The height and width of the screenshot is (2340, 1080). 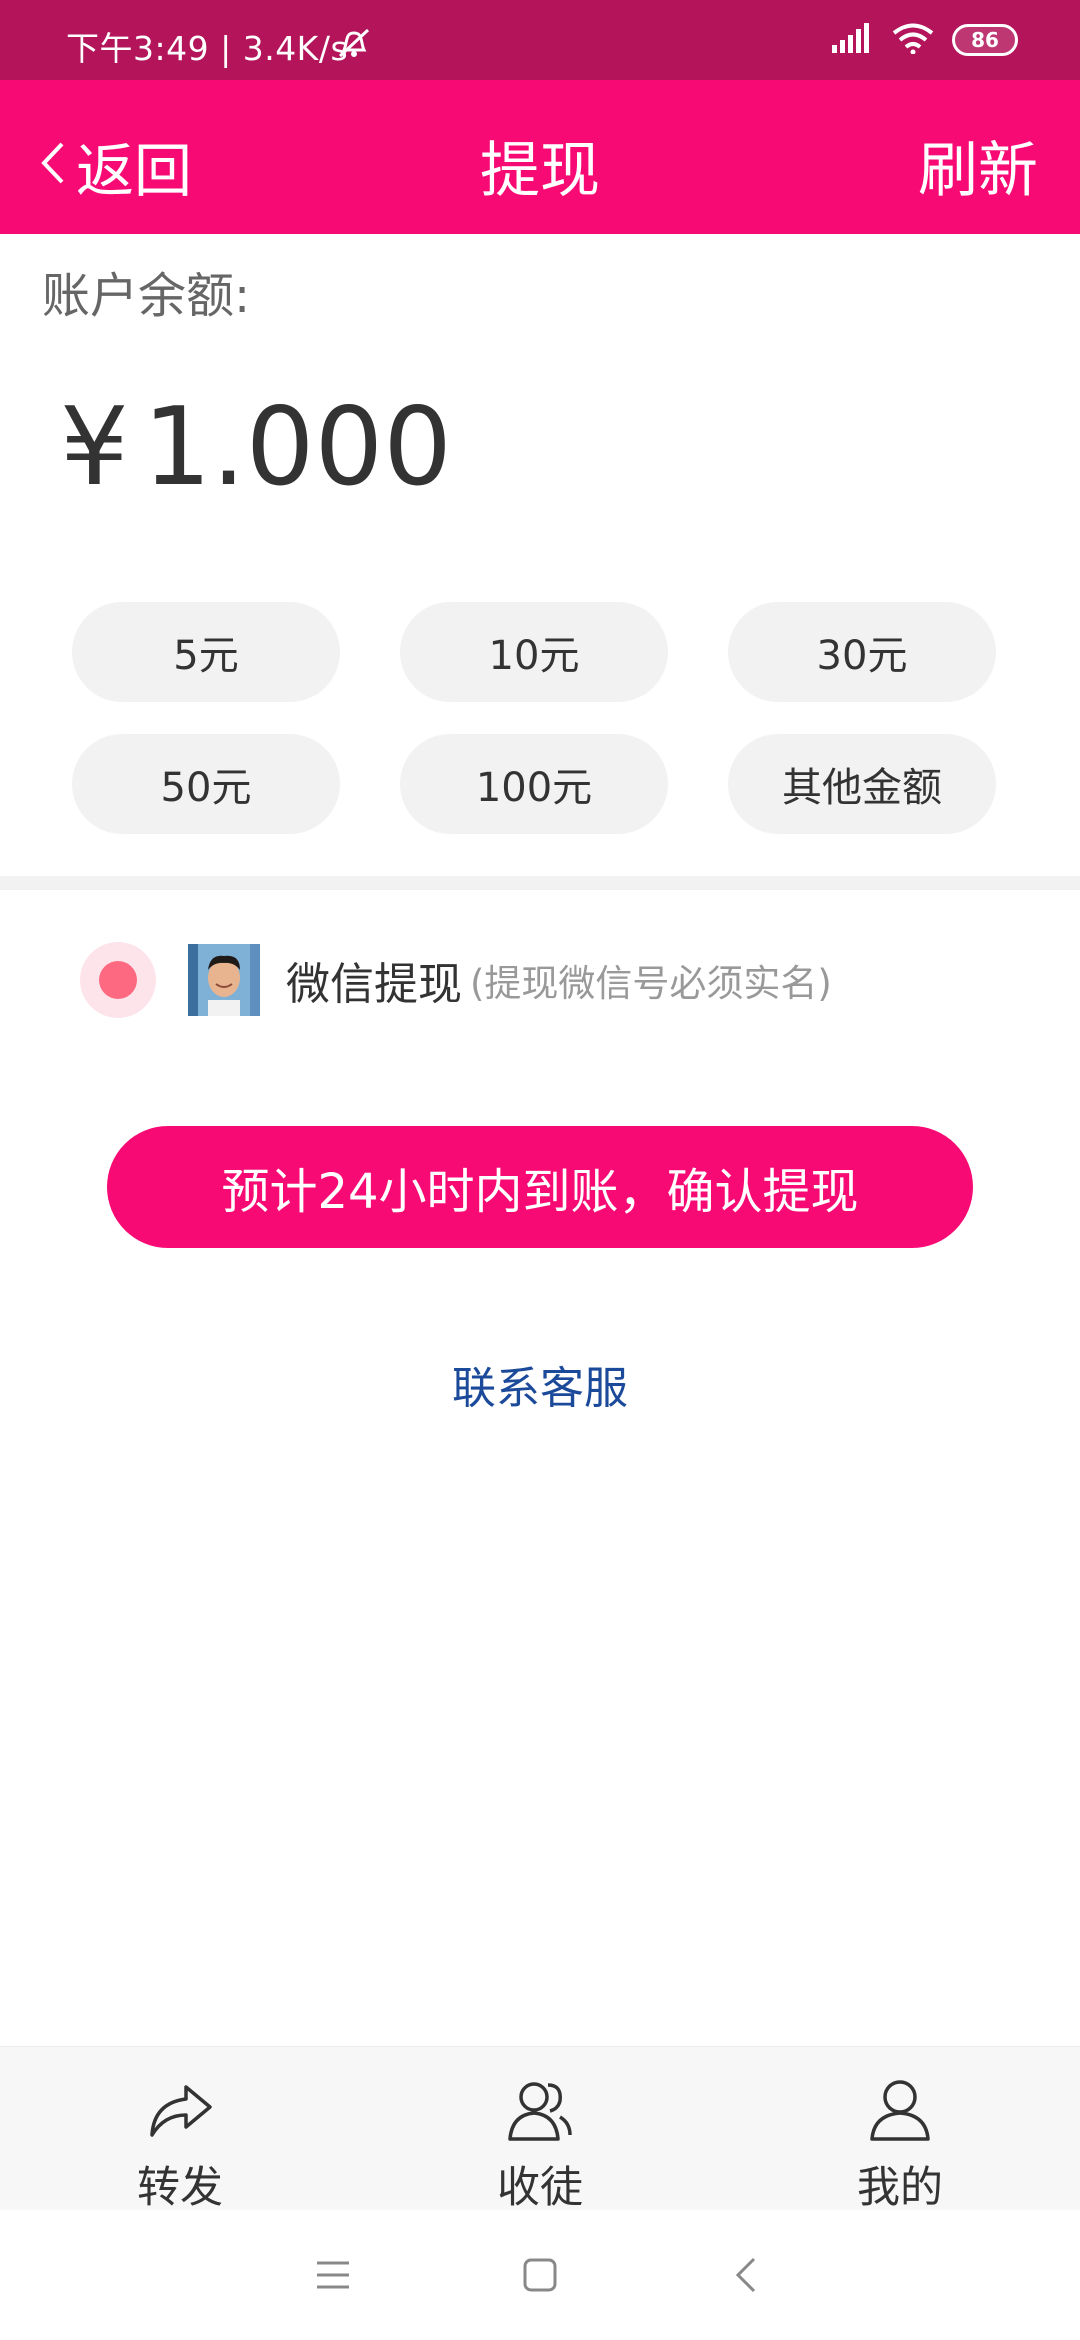 I want to click on menu-icon, so click(x=333, y=2275).